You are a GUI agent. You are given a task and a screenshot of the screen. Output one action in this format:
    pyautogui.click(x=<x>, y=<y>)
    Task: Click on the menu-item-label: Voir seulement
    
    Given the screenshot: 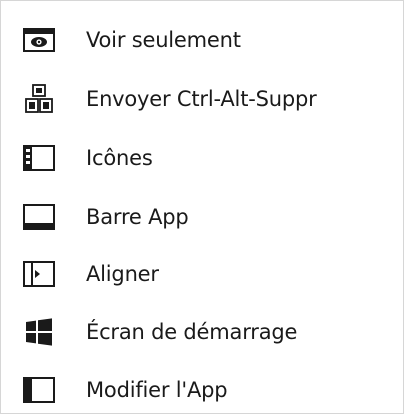 What is the action you would take?
    pyautogui.click(x=163, y=40)
    